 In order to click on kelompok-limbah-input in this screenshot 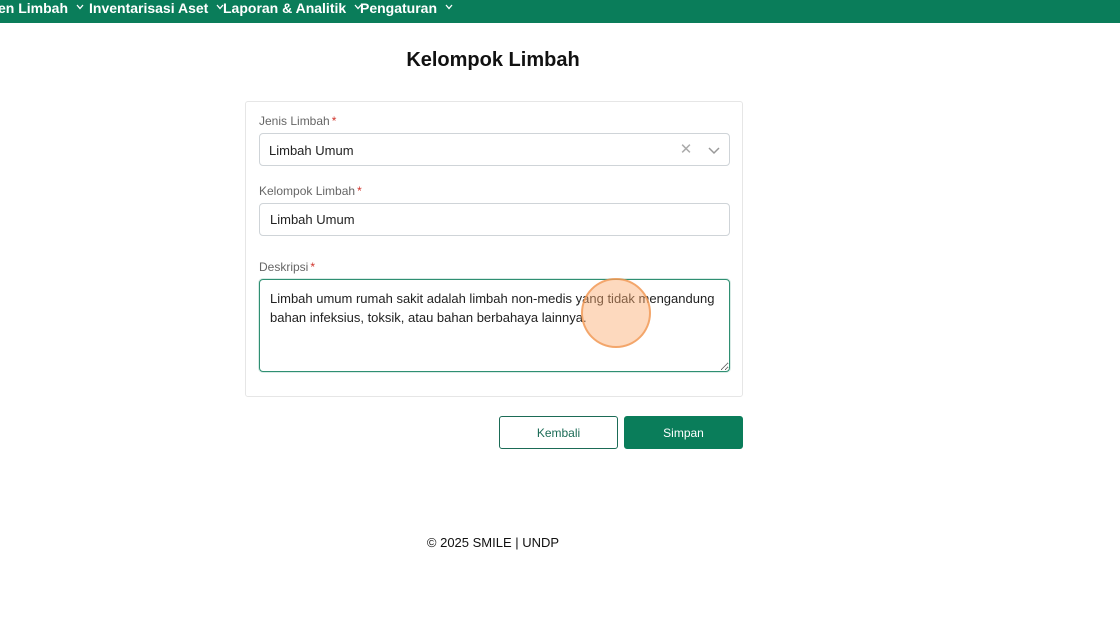, I will do `click(494, 219)`.